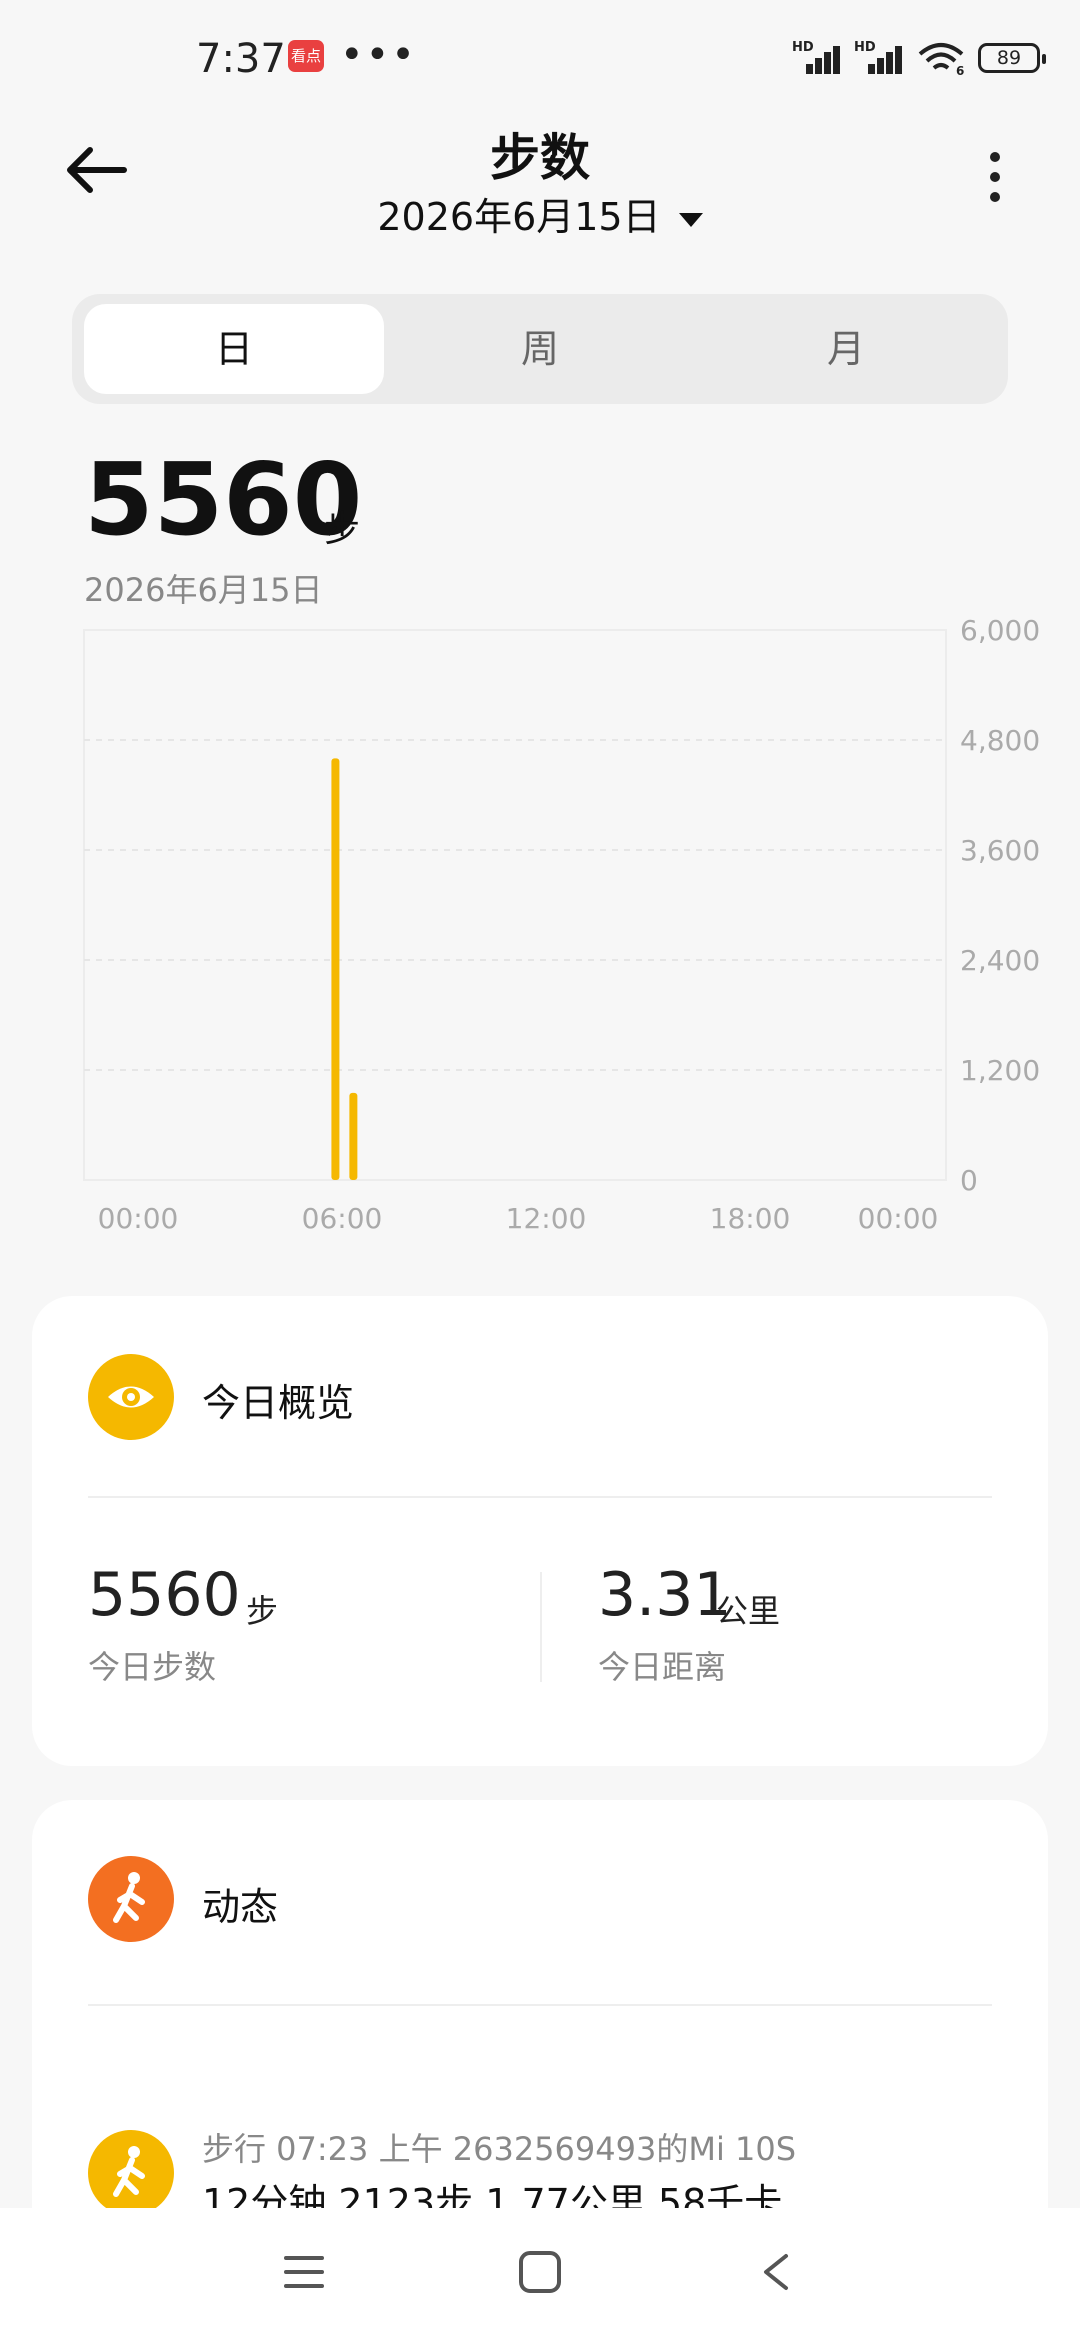  I want to click on date-picker: 2026年6月15日, so click(540, 213).